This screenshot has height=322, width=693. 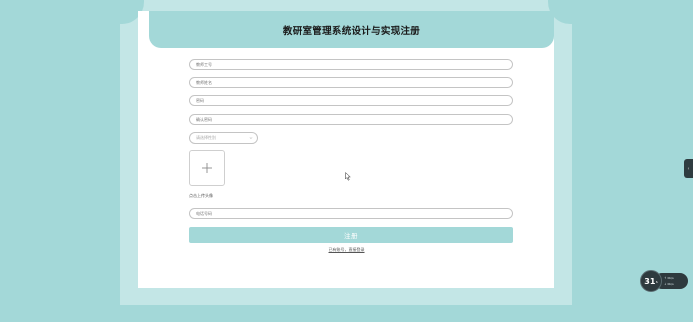 I want to click on page-title: 教研室管理系统设计与实现注册, so click(x=351, y=31).